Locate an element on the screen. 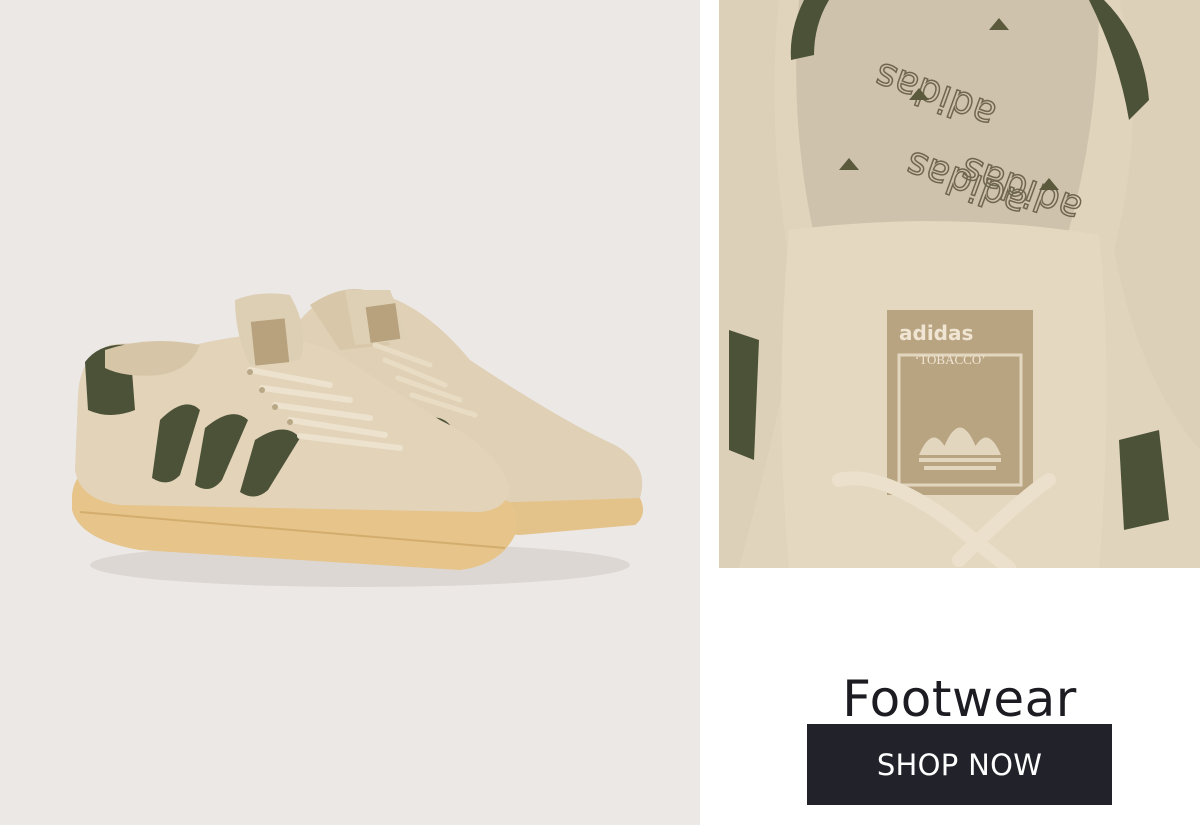  category-title: Footwear is located at coordinates (959, 698).